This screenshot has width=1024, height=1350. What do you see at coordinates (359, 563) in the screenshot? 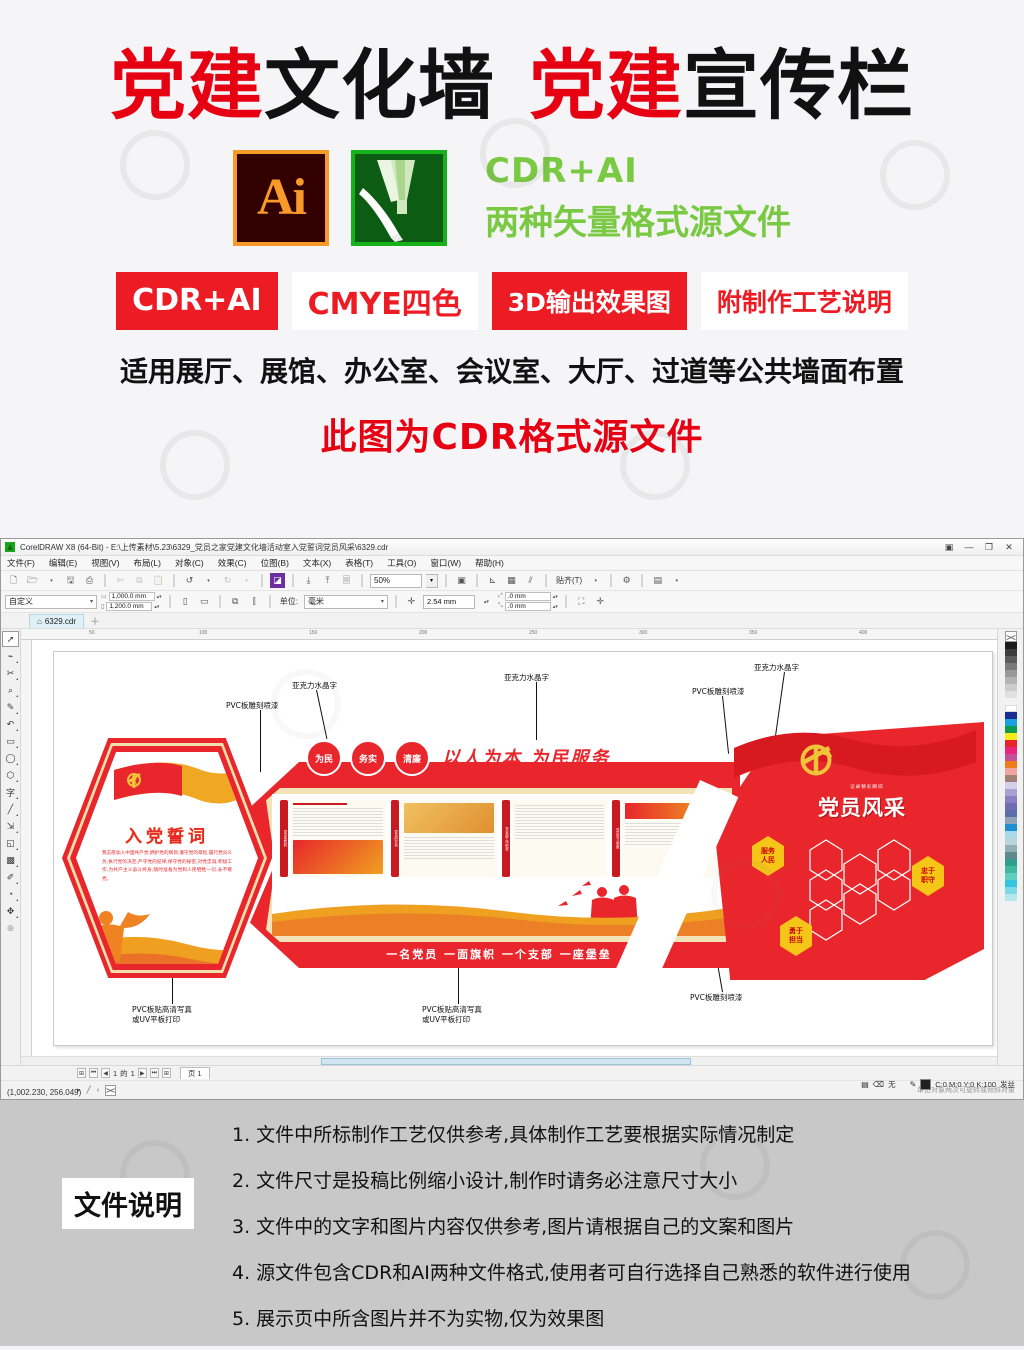
I see `menu-item-table: 表格(T)` at bounding box center [359, 563].